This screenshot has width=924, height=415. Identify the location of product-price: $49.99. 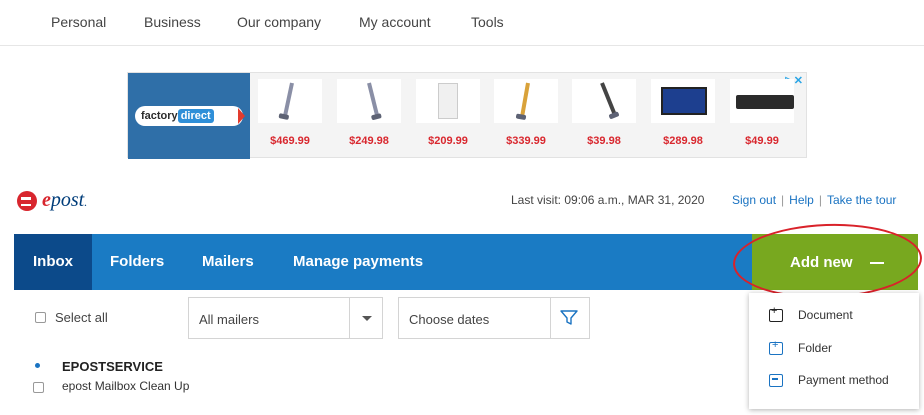
(762, 141).